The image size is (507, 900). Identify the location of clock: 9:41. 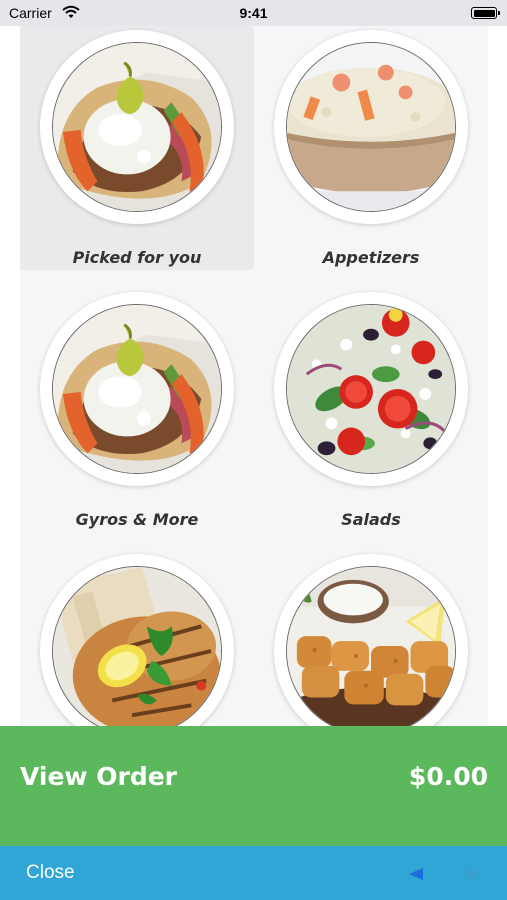
(253, 13).